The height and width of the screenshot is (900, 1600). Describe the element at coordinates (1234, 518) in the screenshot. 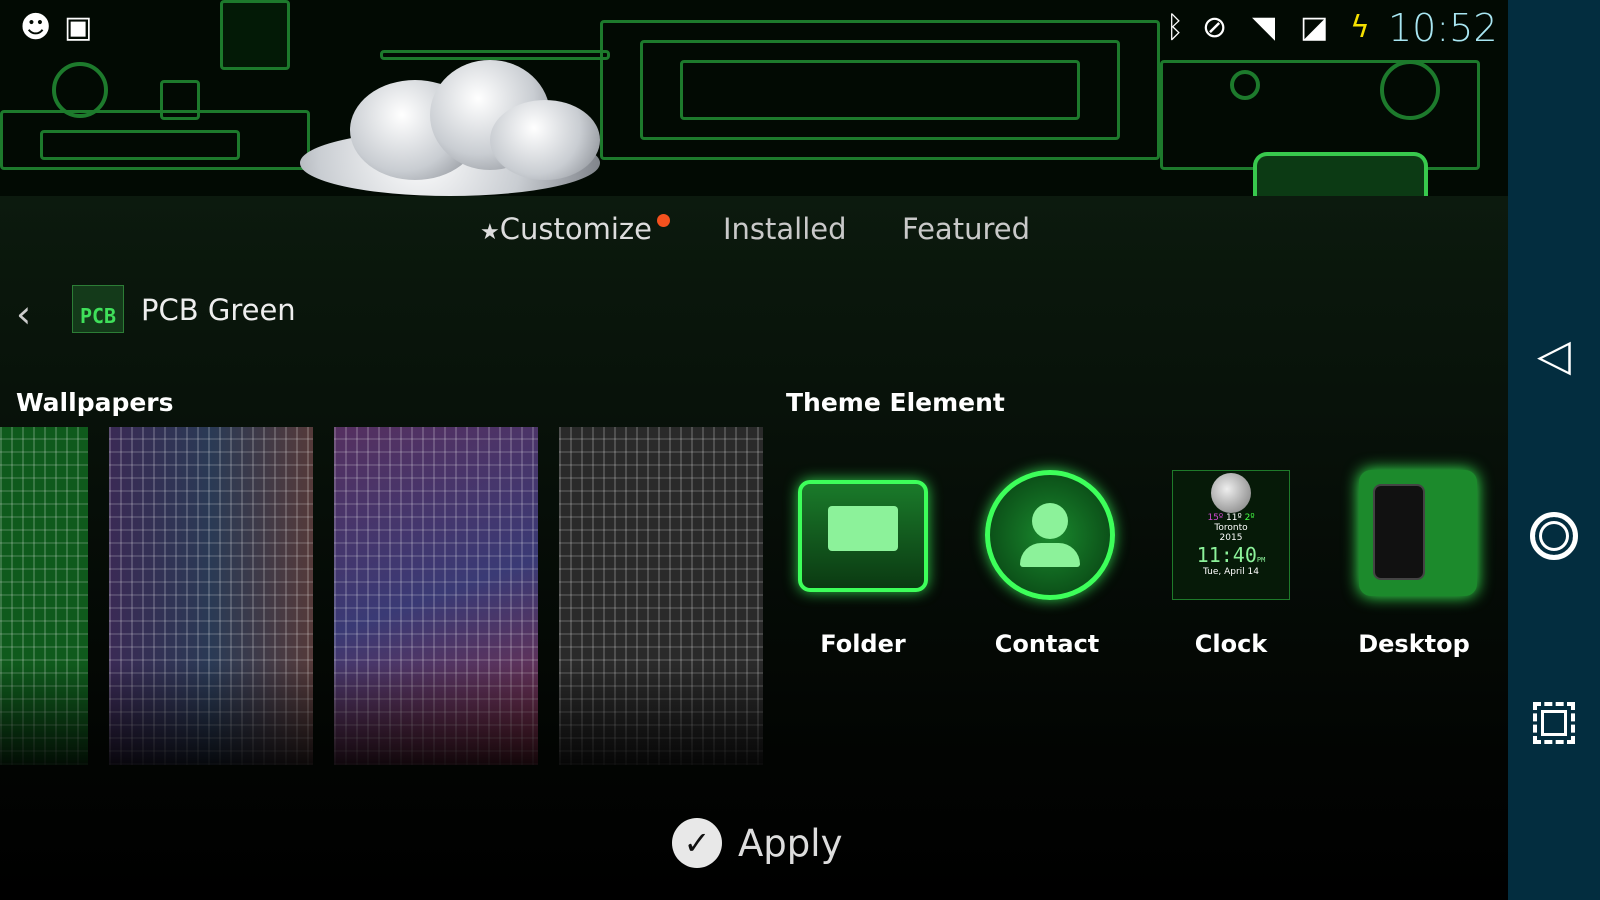

I see `temp: 11º` at that location.